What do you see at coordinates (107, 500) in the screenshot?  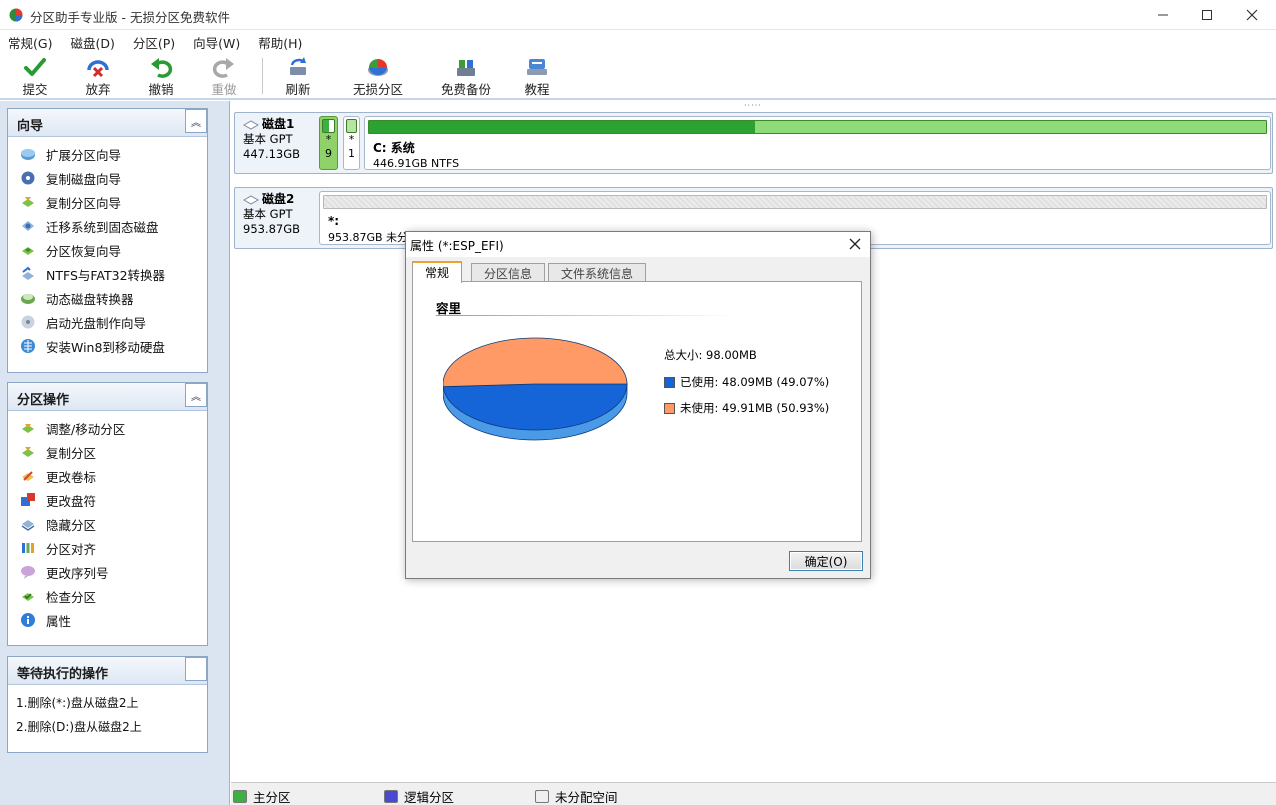 I see `op-change-drive-letter: 更改盘符` at bounding box center [107, 500].